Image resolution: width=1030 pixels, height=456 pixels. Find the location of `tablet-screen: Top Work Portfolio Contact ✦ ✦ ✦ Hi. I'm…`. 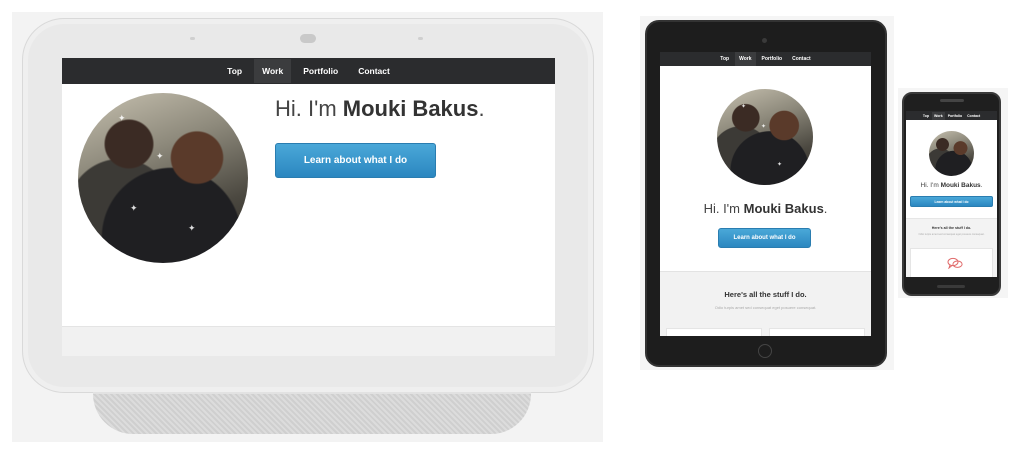

tablet-screen: Top Work Portfolio Contact ✦ ✦ ✦ Hi. I'm… is located at coordinates (765, 194).